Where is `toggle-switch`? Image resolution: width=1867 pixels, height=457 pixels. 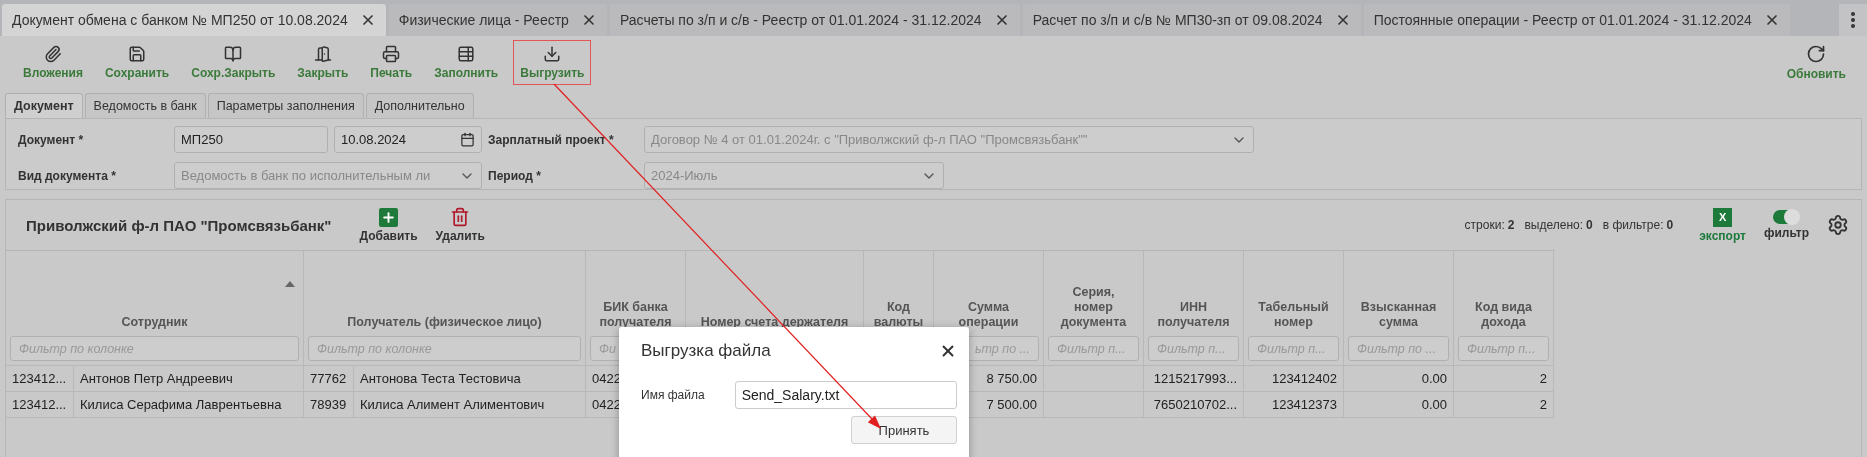 toggle-switch is located at coordinates (1786, 217).